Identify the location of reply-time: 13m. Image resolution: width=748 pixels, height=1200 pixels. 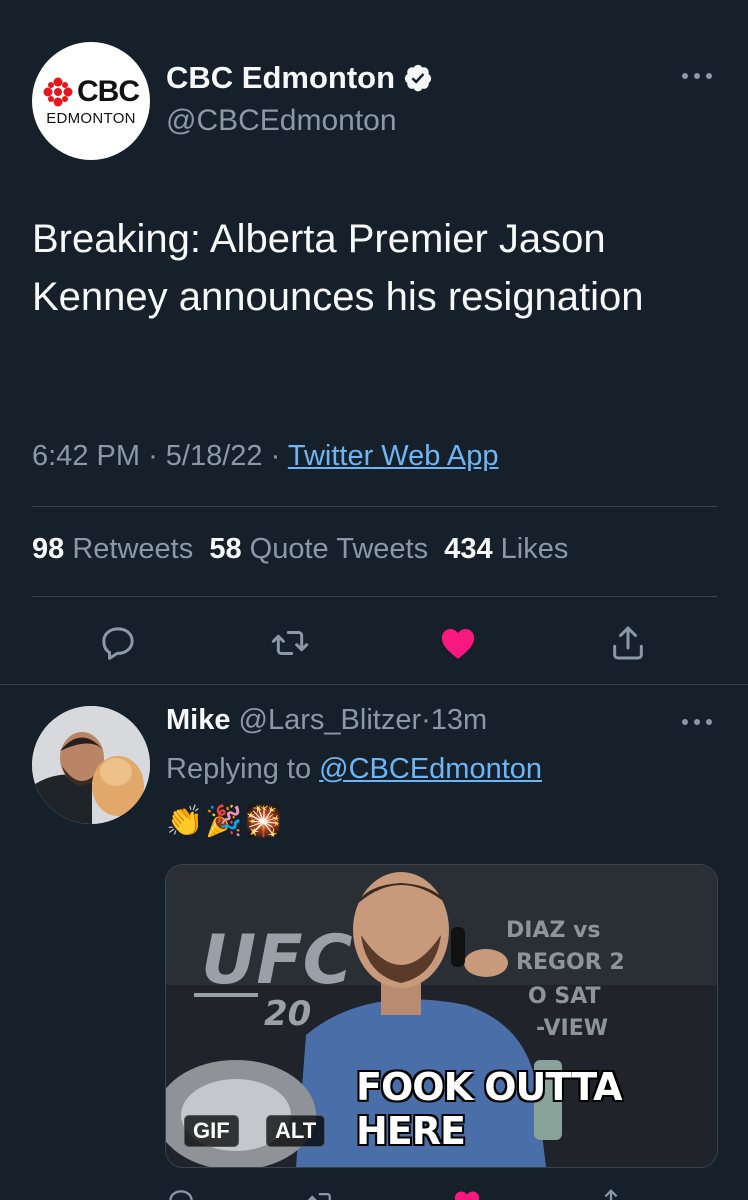
(459, 720).